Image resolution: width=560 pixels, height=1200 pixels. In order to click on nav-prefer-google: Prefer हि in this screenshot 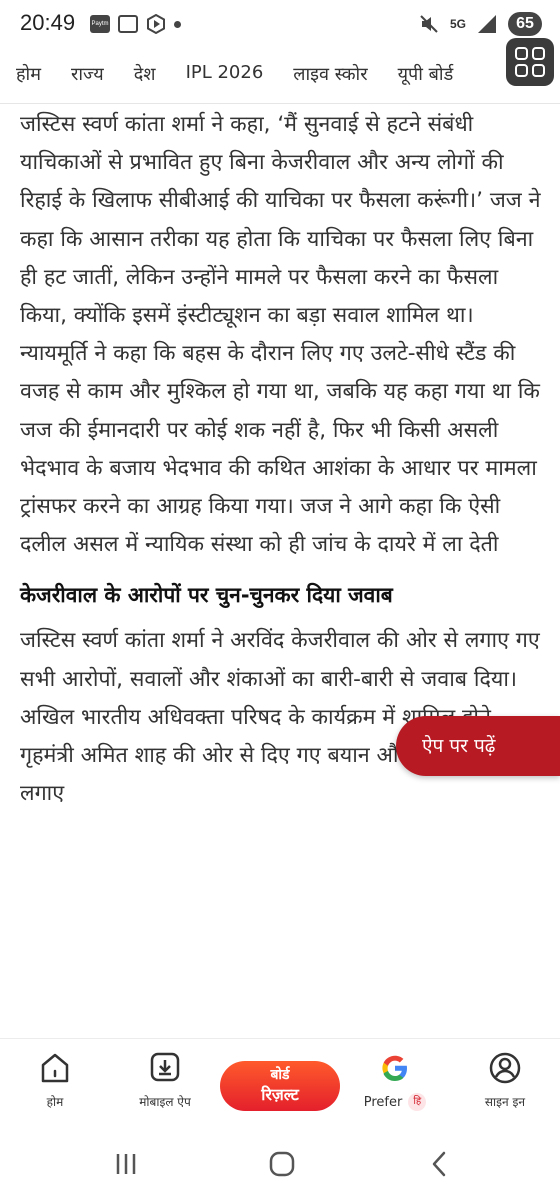, I will do `click(395, 1081)`.